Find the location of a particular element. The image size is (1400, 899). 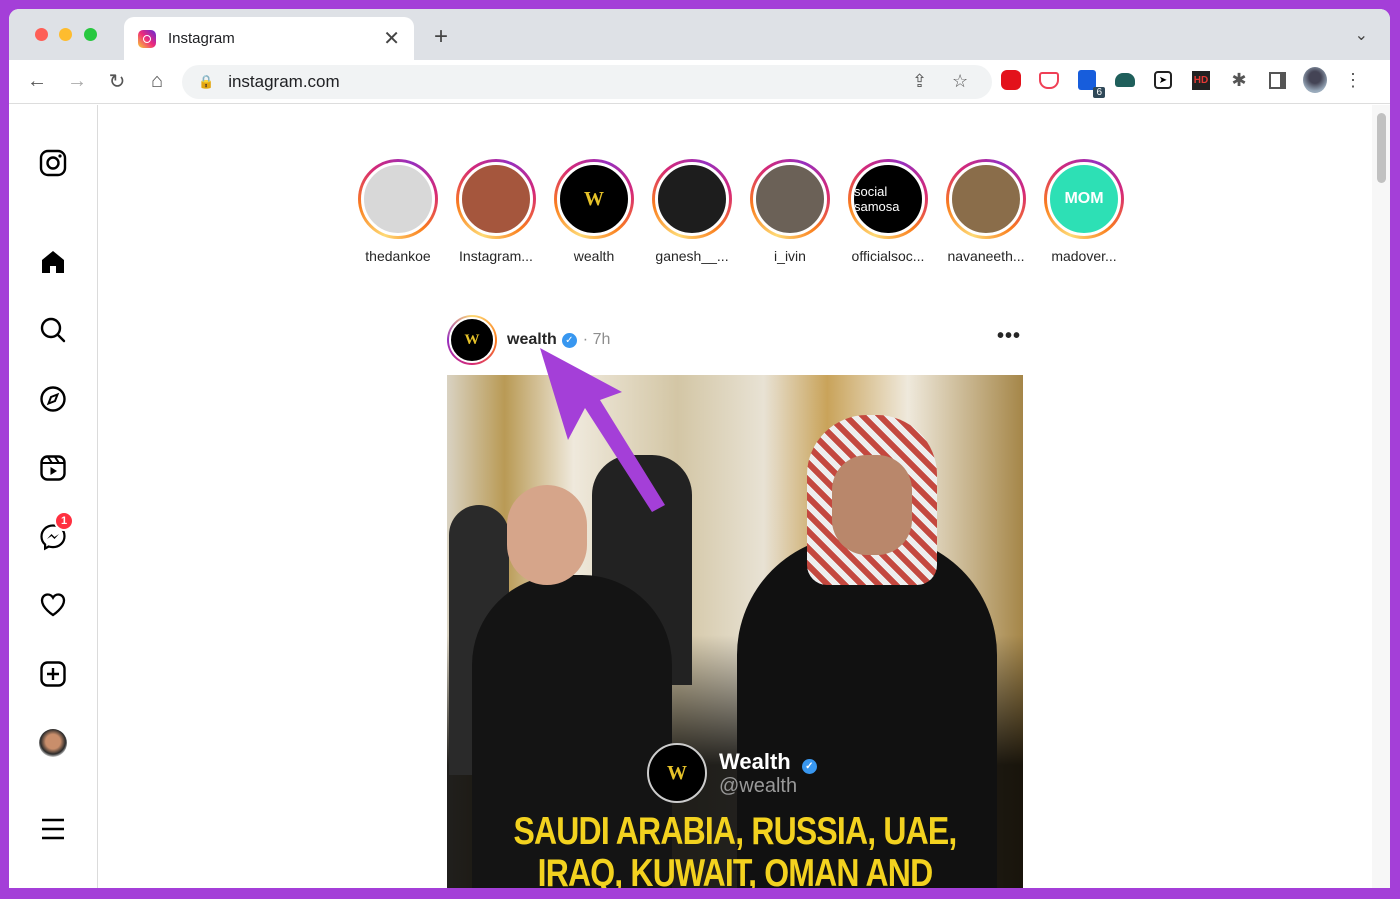

reels-icon is located at coordinates (53, 468).